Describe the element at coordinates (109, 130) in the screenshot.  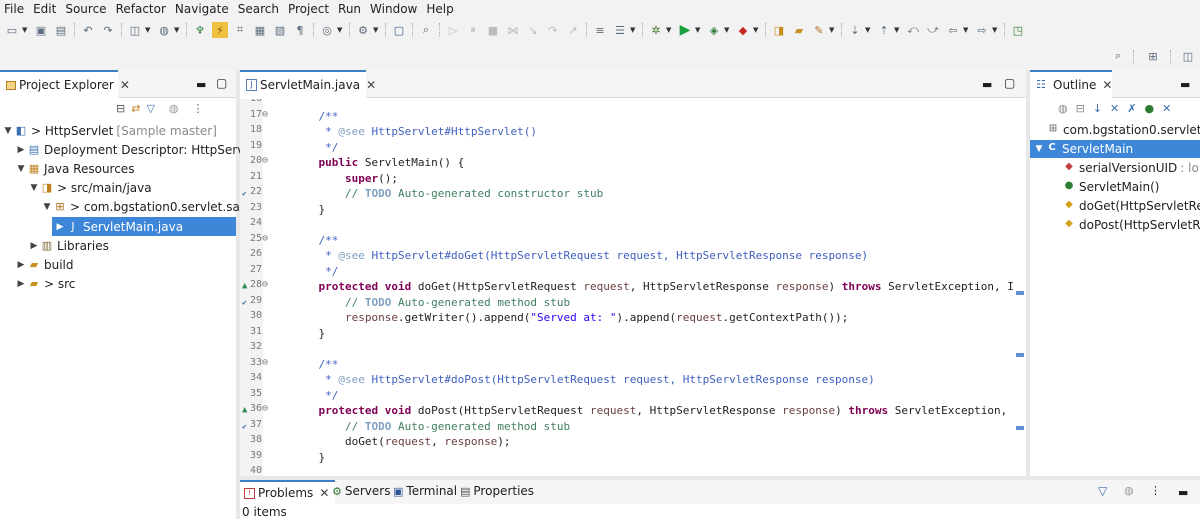
I see `tree-item: ▼ ◧ > HttpServlet [Sample master]` at that location.